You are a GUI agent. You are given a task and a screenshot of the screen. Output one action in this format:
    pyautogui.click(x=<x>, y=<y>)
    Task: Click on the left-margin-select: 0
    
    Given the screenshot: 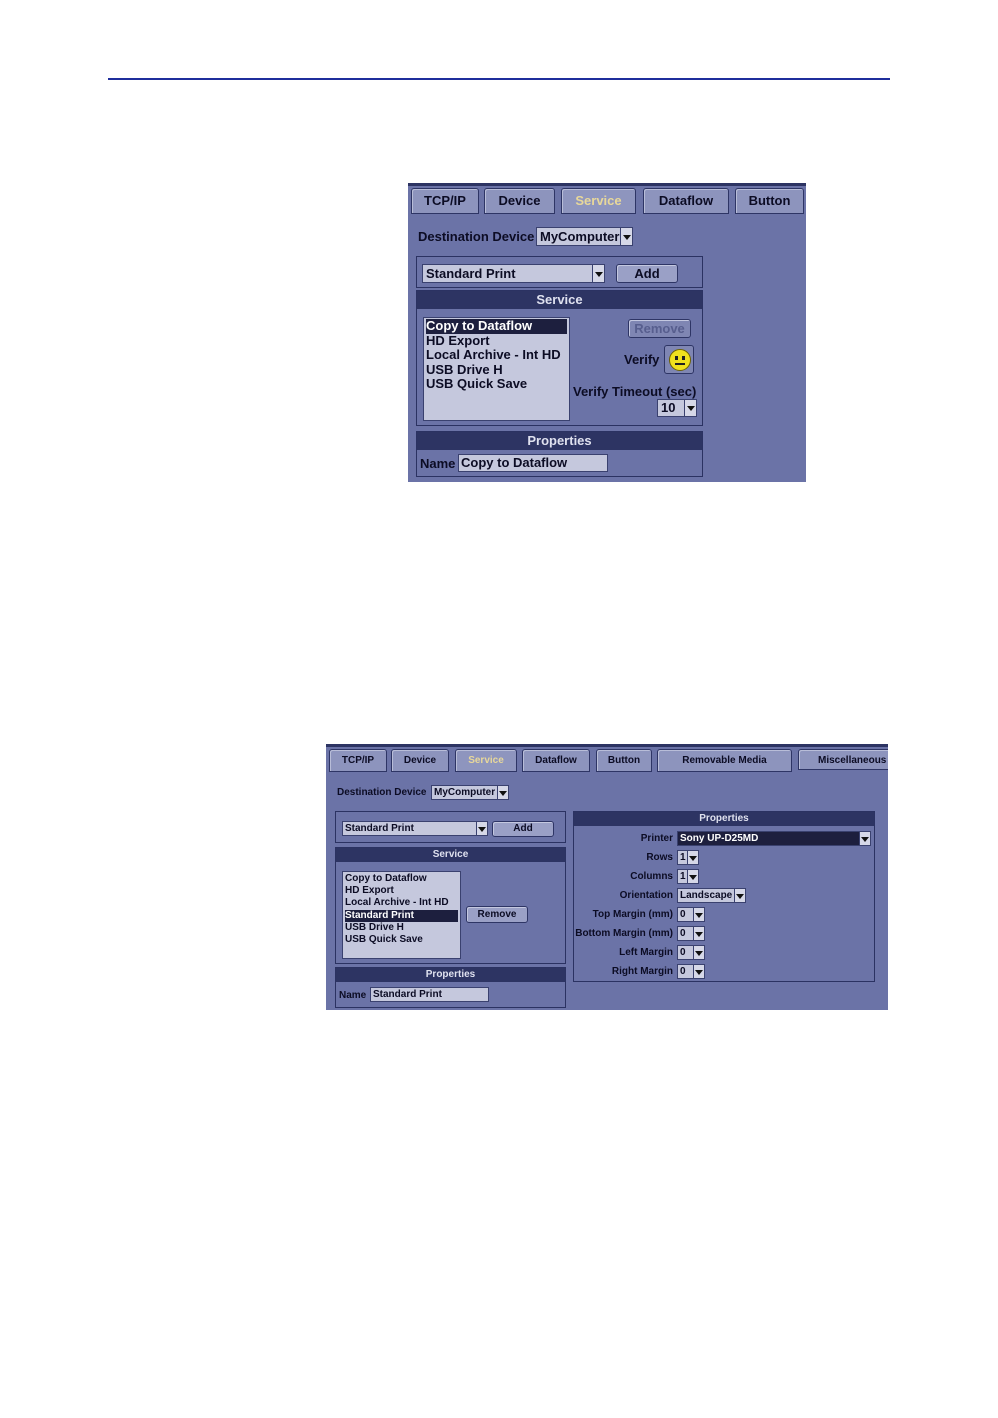 What is the action you would take?
    pyautogui.click(x=691, y=952)
    